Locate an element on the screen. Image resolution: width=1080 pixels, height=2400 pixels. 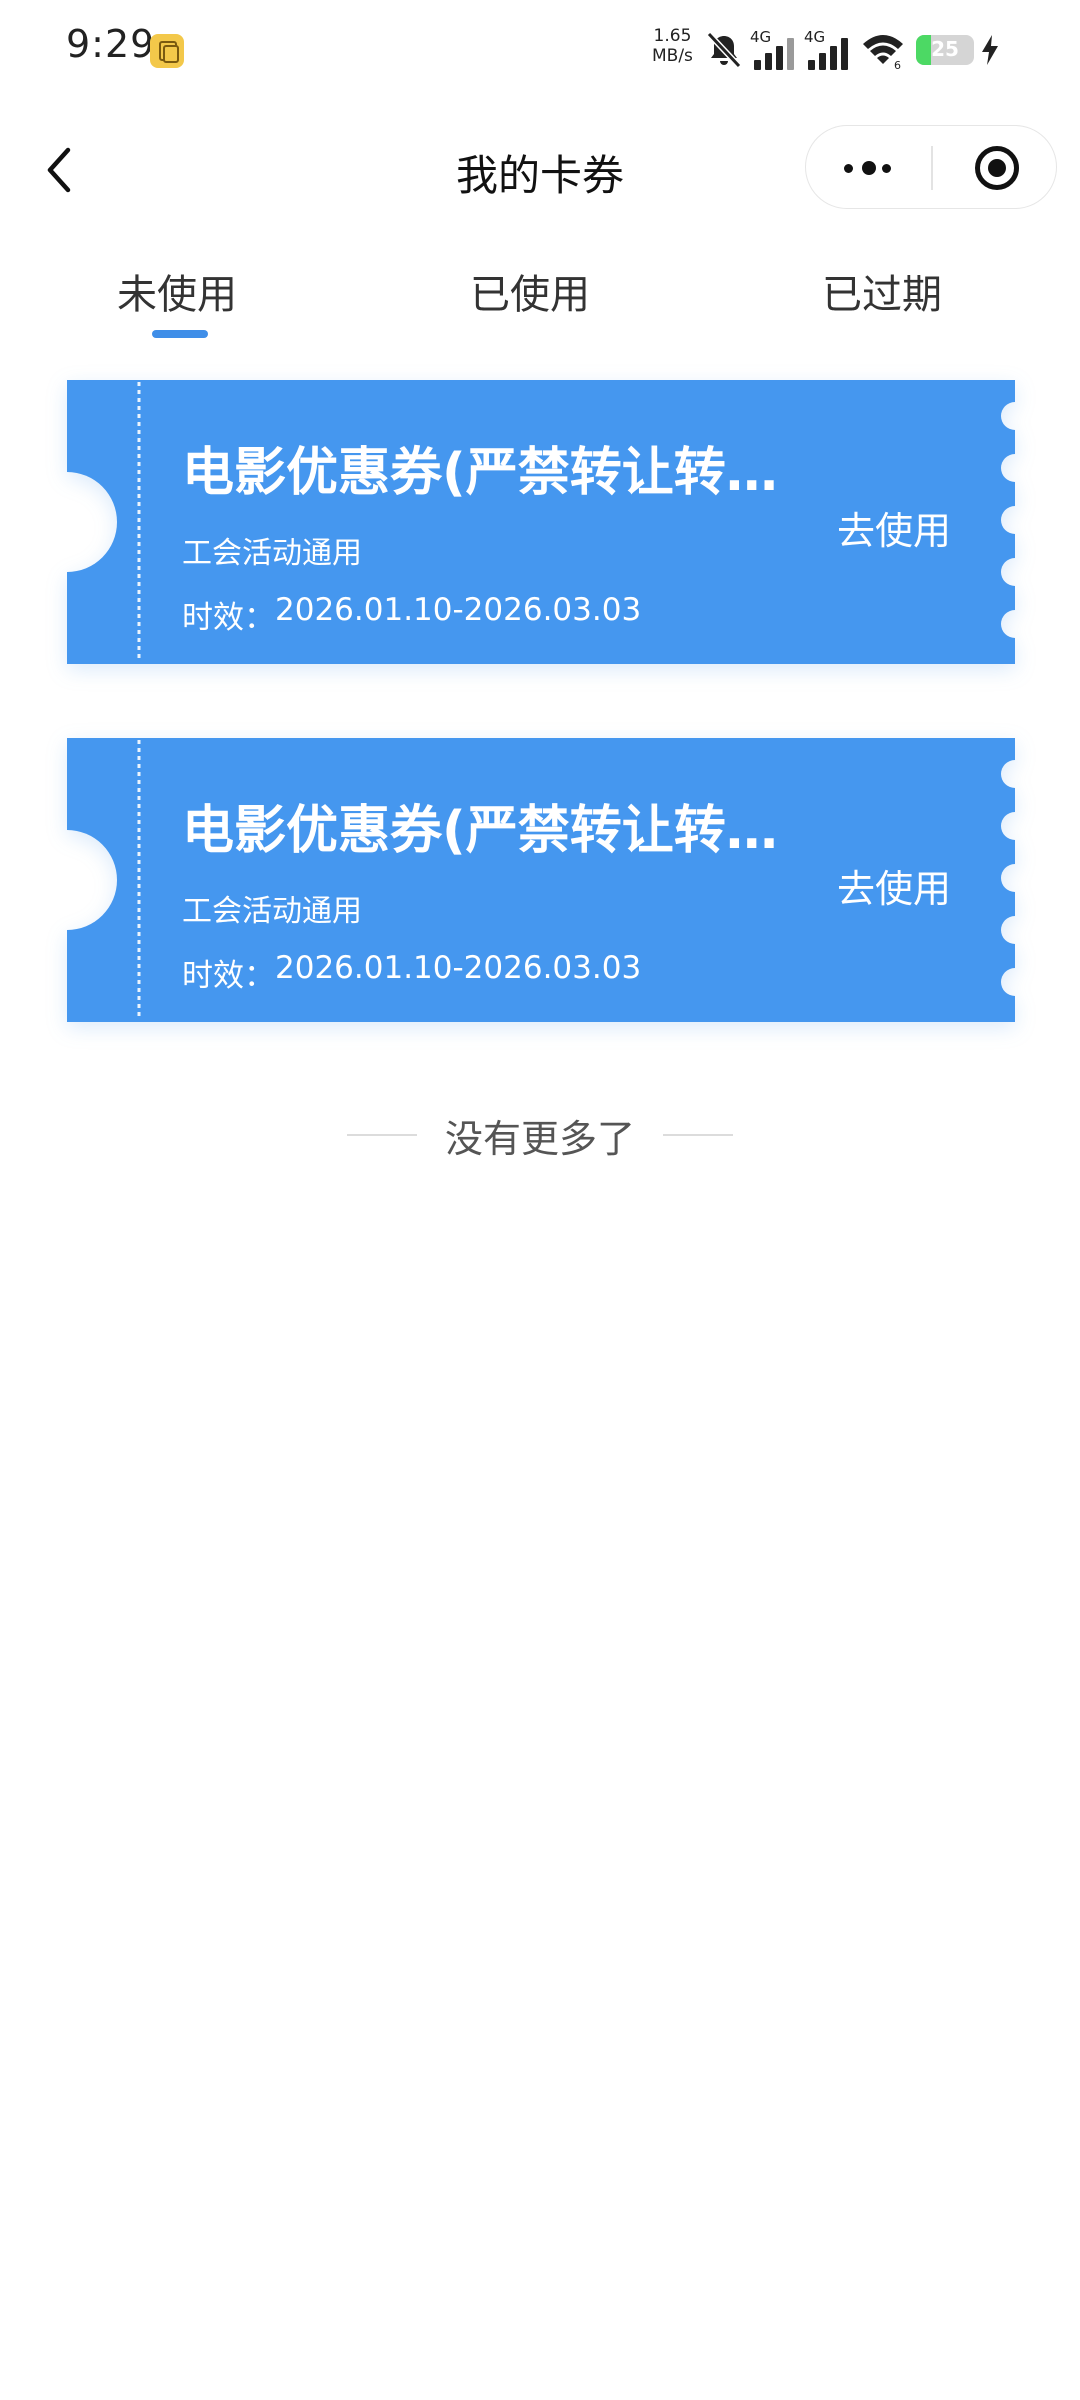
close-mini-program-button is located at coordinates (995, 168).